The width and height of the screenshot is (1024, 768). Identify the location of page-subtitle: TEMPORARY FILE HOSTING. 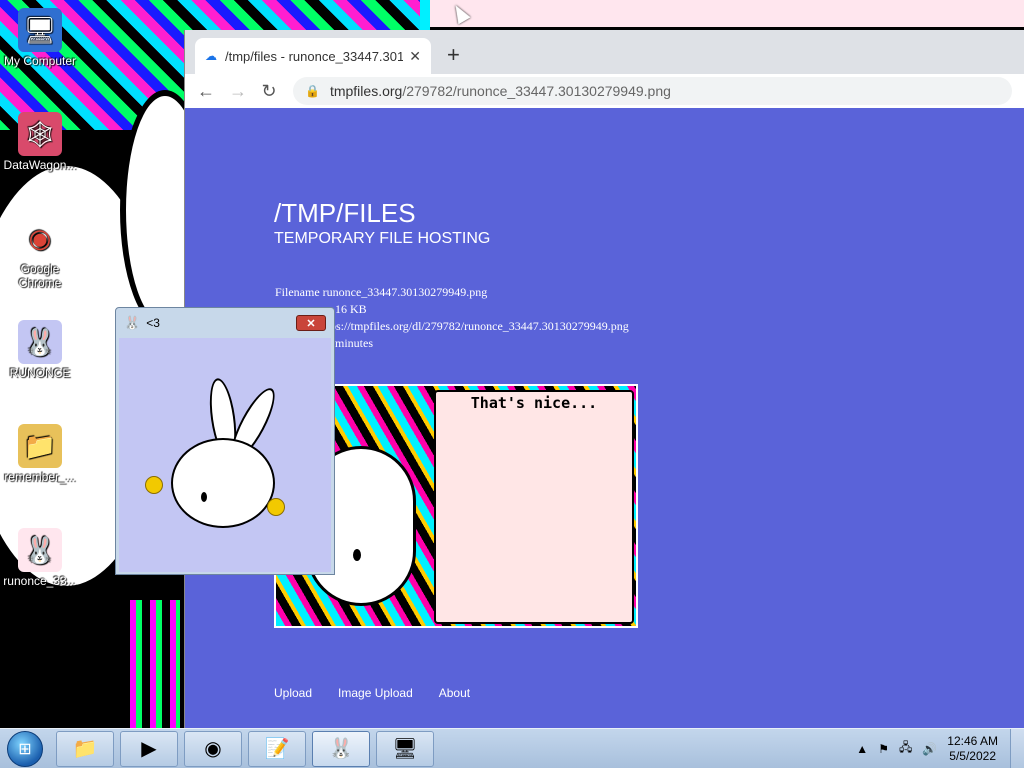
(382, 238).